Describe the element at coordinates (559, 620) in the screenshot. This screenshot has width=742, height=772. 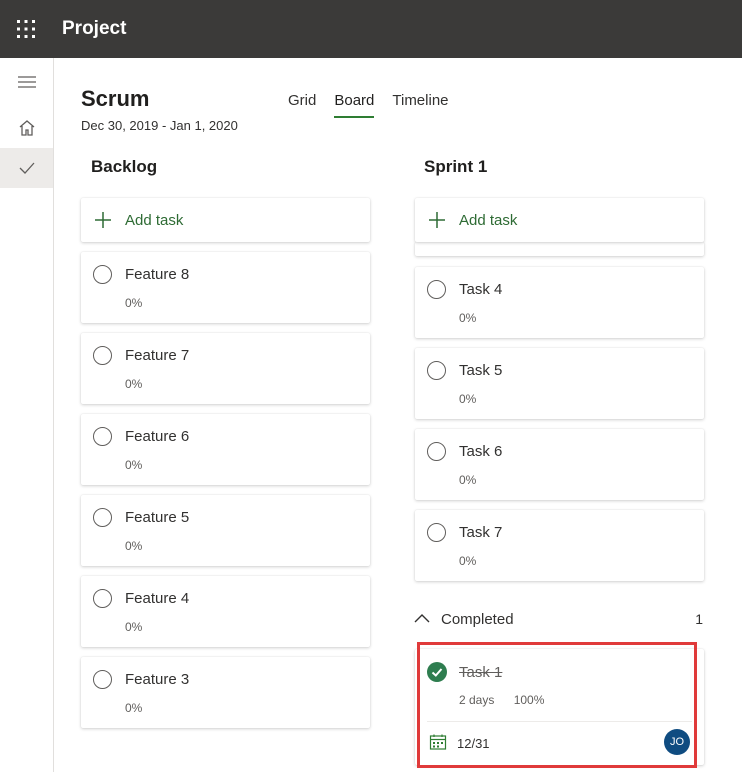
I see `completed-section-header: Completed 1` at that location.